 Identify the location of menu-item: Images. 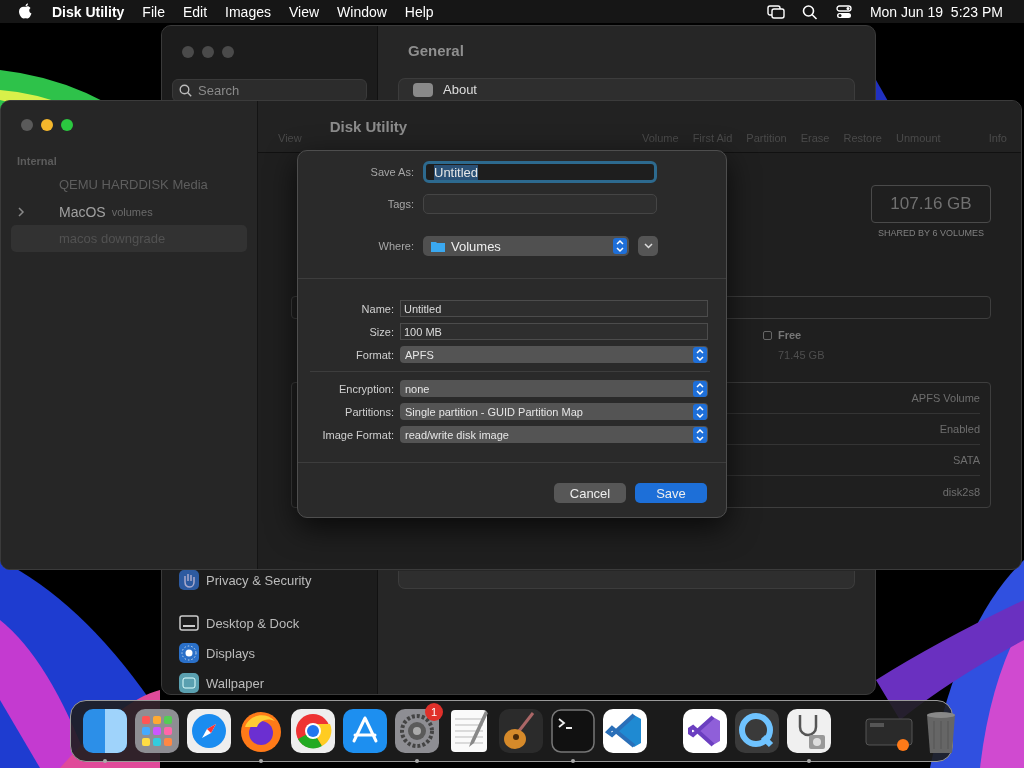
(248, 11).